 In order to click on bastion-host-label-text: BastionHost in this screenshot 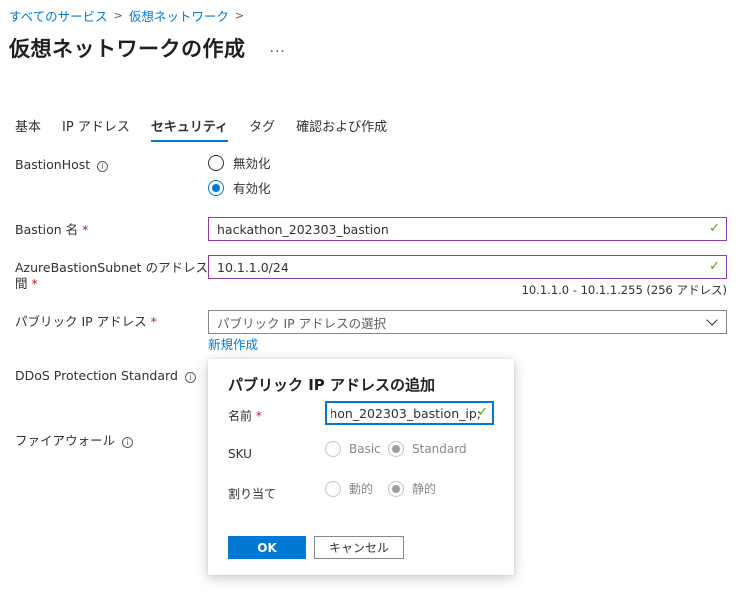, I will do `click(53, 164)`.